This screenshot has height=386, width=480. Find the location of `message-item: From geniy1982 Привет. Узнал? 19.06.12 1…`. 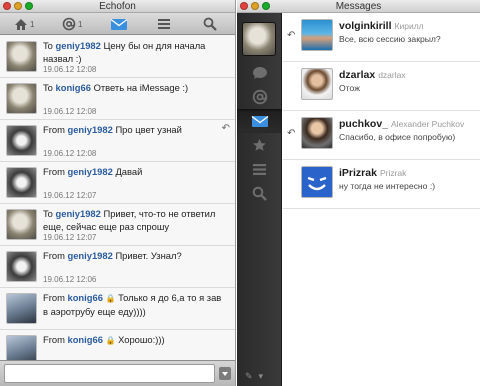

message-item: From geniy1982 Привет. Узнал? 19.06.12 1… is located at coordinates (117, 267).